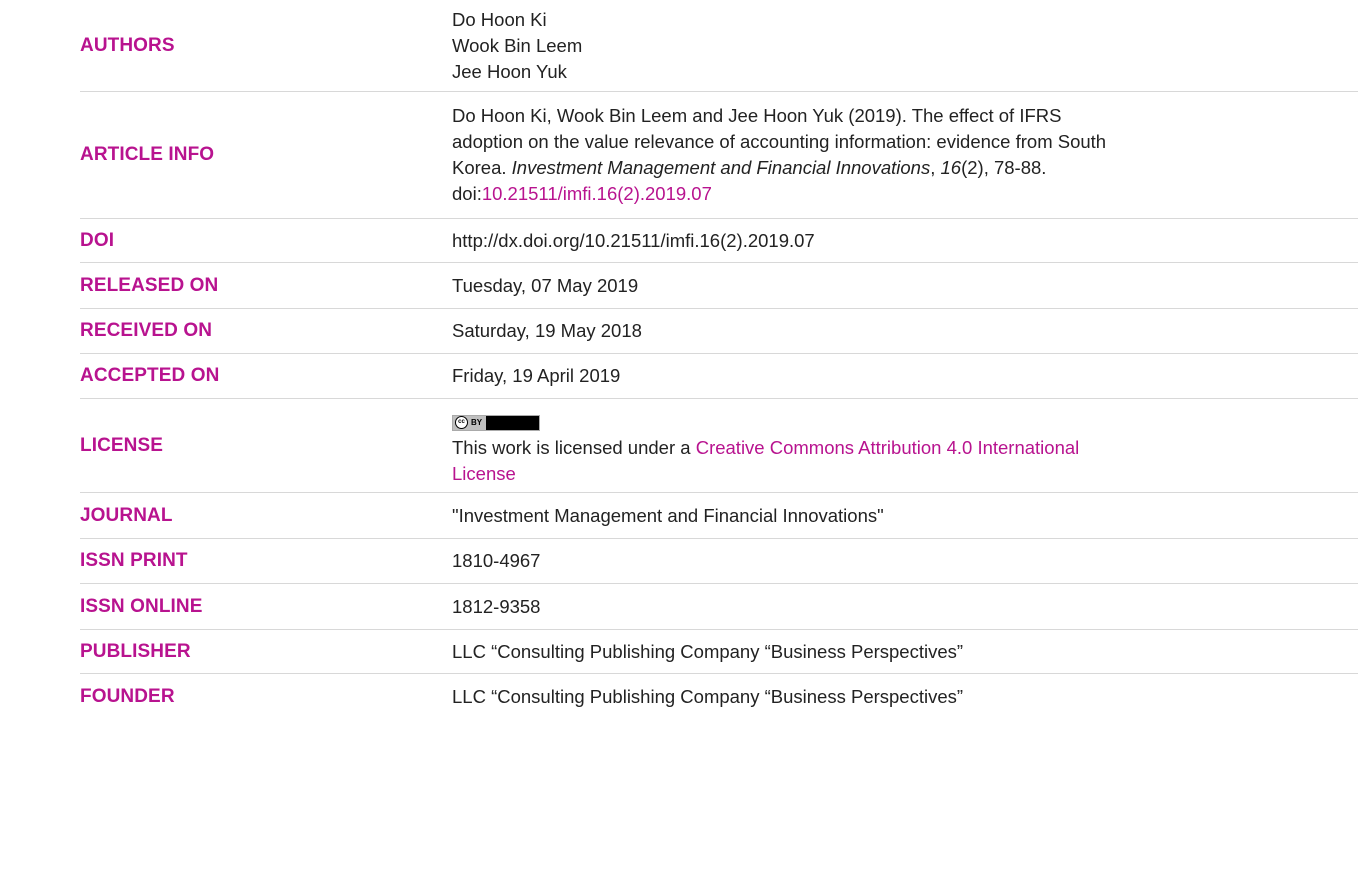 Image resolution: width=1358 pixels, height=886 pixels. I want to click on label-license: LICENSE, so click(122, 445).